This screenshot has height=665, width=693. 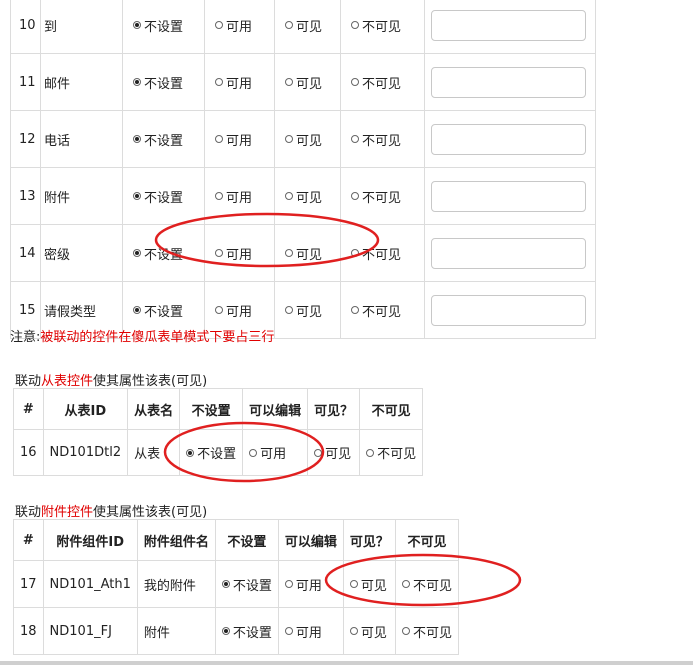 What do you see at coordinates (81, 253) in the screenshot?
I see `field-name: 密级` at bounding box center [81, 253].